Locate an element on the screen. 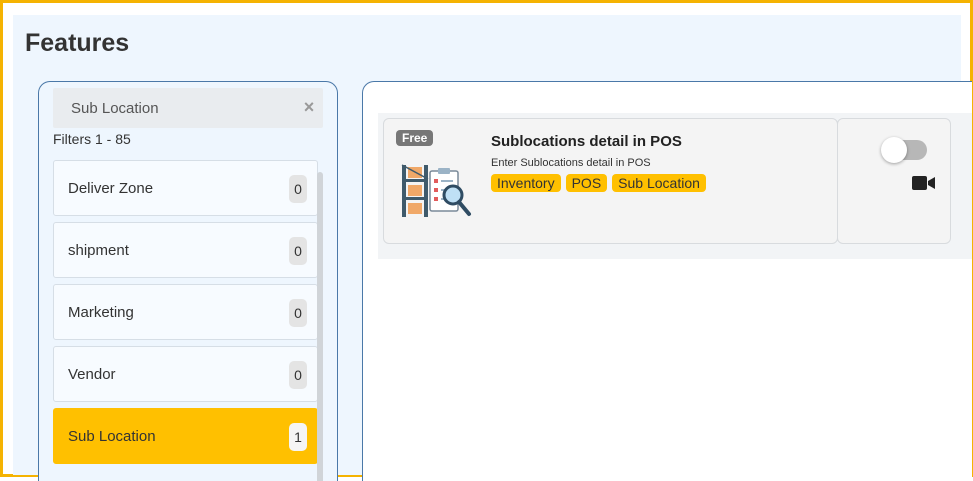 This screenshot has height=481, width=973. filter-item-marketing: Marketing 0 is located at coordinates (185, 312).